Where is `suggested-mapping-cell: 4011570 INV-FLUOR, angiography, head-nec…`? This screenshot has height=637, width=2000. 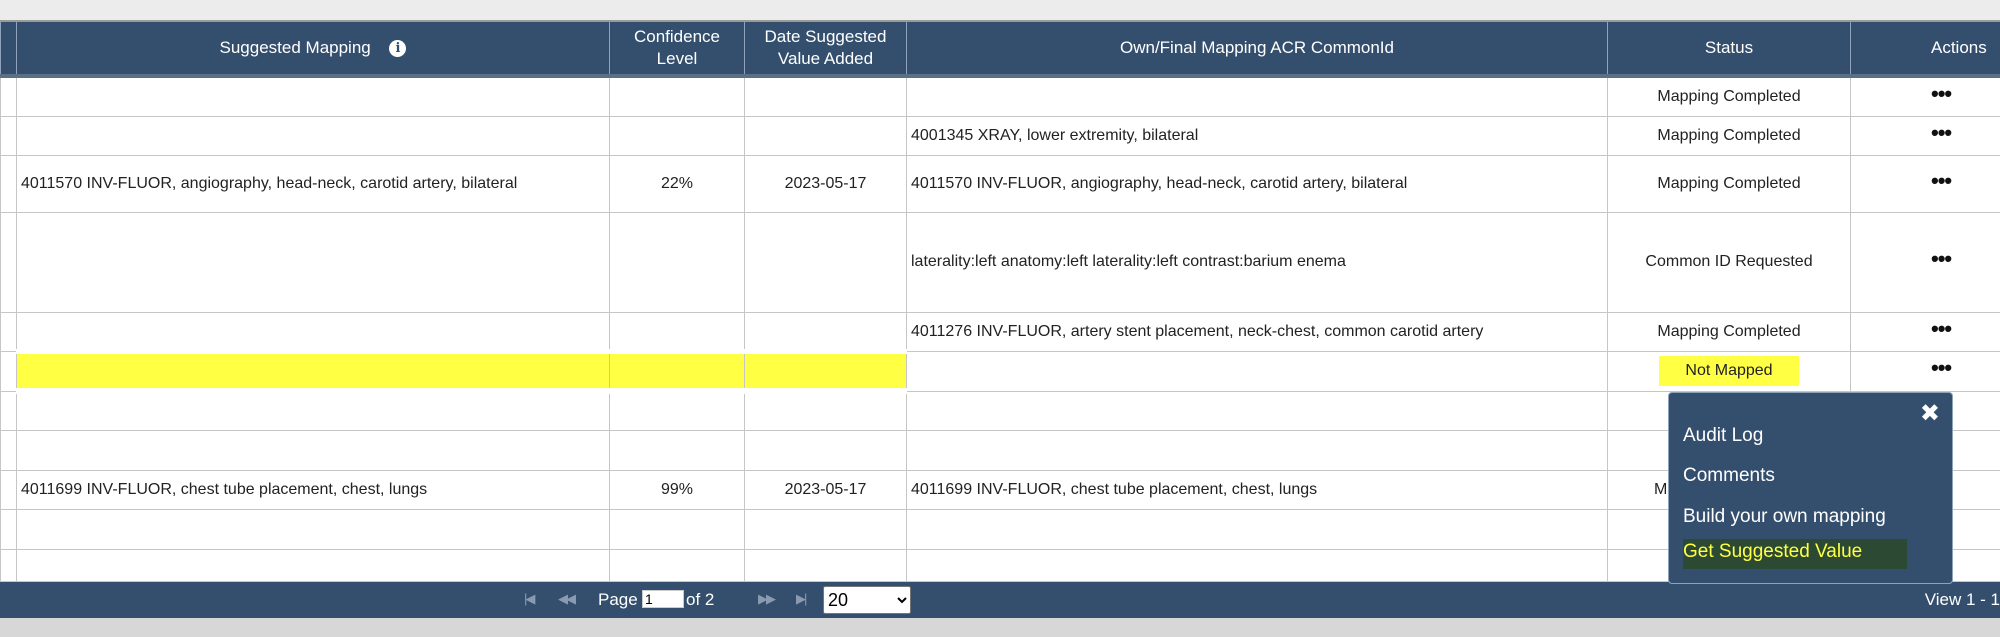
suggested-mapping-cell: 4011570 INV-FLUOR, angiography, head-nec… is located at coordinates (313, 183).